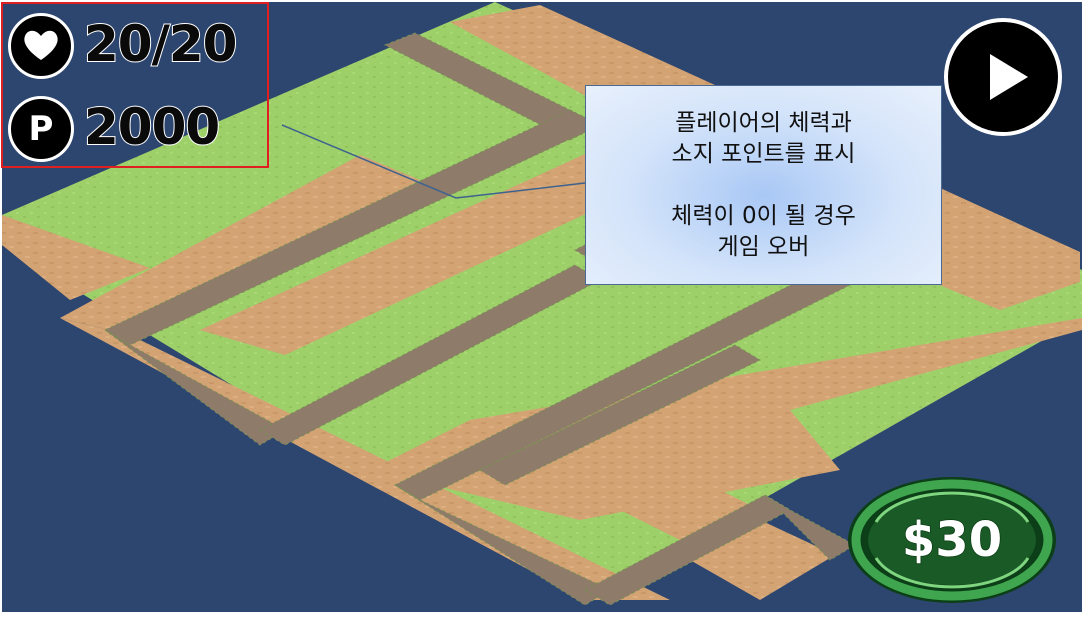  I want to click on health-value: 20/20, so click(160, 44).